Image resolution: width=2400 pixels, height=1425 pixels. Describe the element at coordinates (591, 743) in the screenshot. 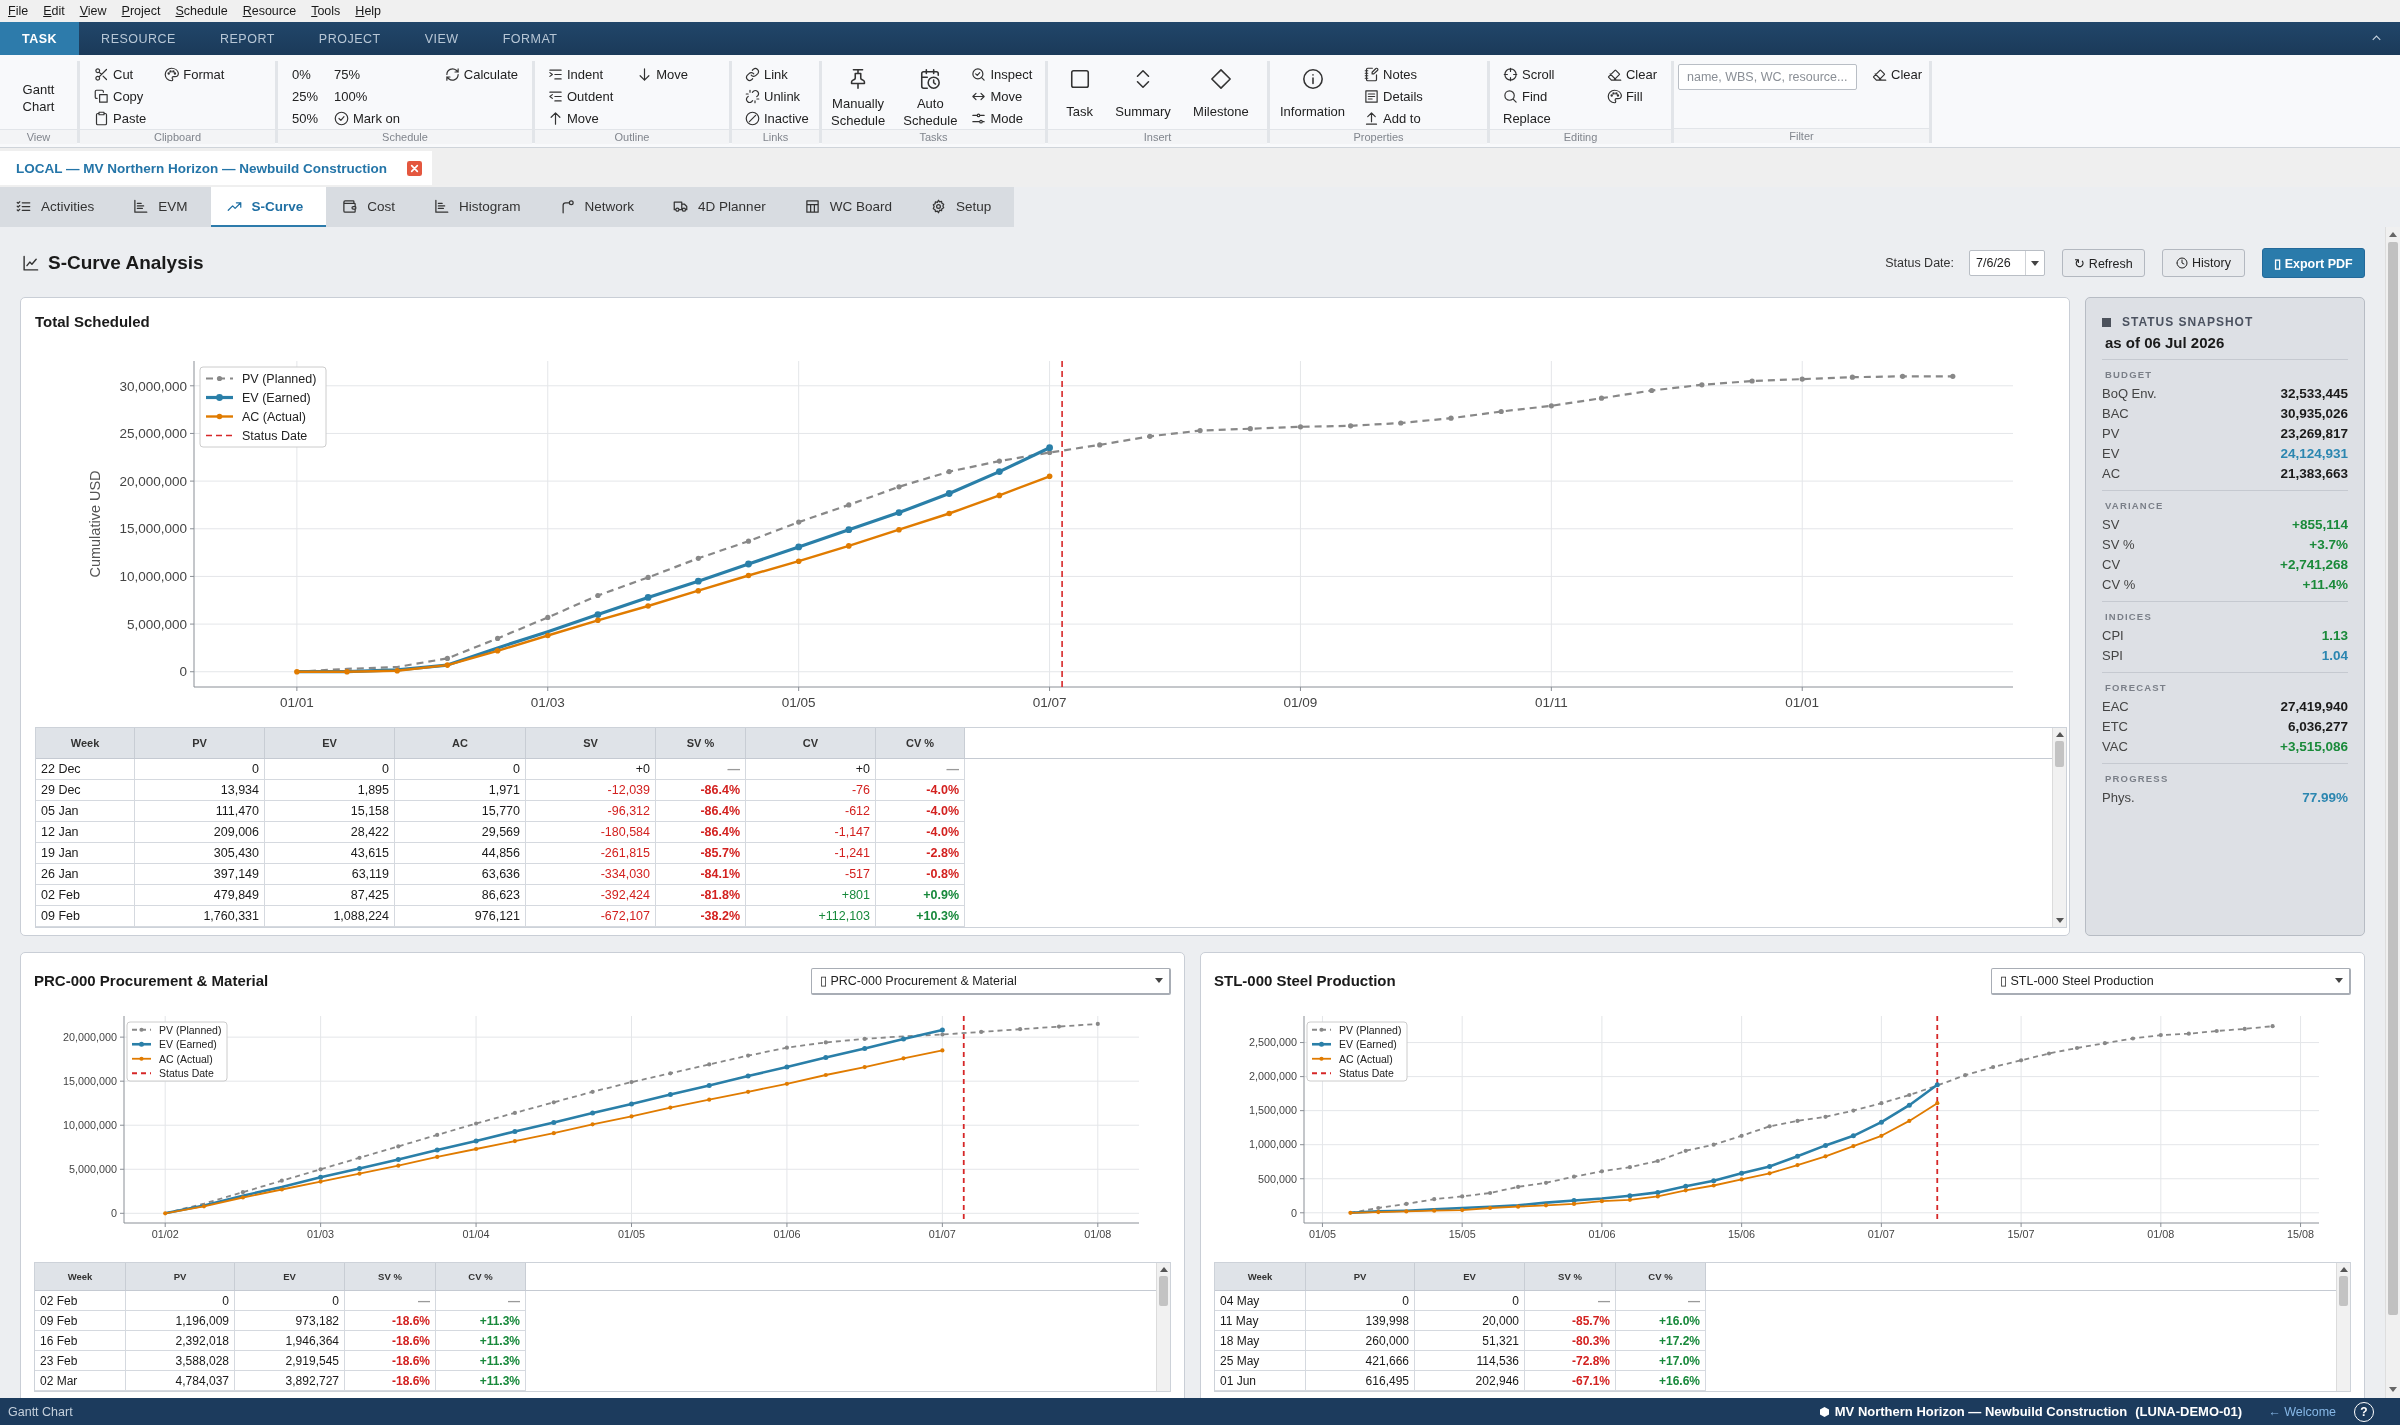

I see `column-header: SV` at that location.